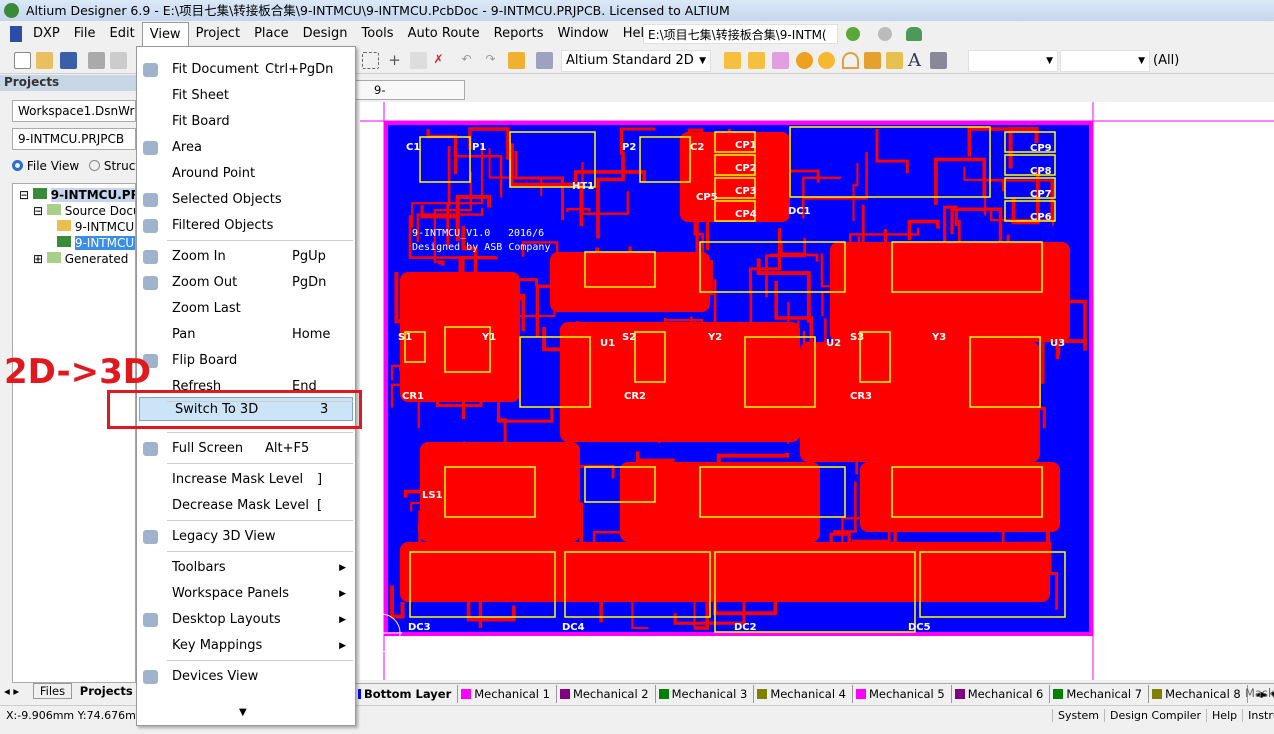 This screenshot has height=734, width=1274. What do you see at coordinates (1198, 693) in the screenshot?
I see `layer-tab-mechanical-8: Mechanical 8` at bounding box center [1198, 693].